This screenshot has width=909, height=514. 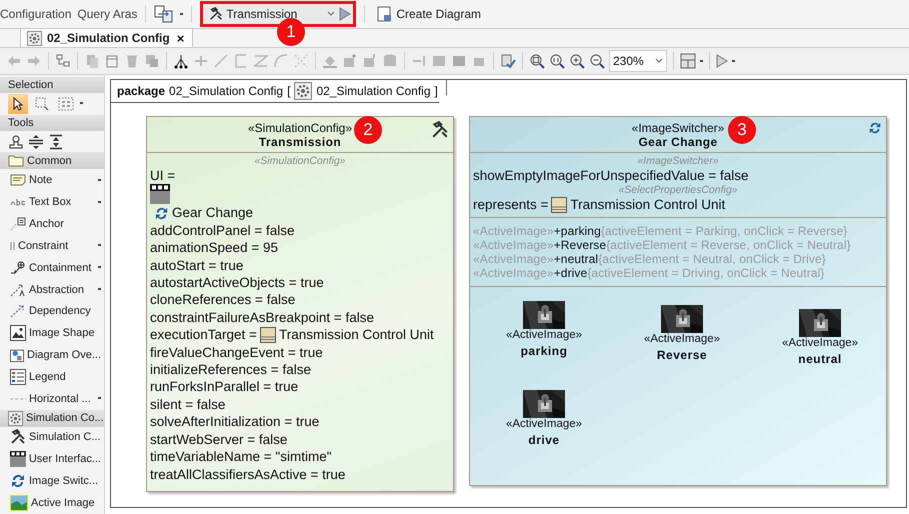 What do you see at coordinates (36, 14) in the screenshot?
I see `menu-item: Configuration` at bounding box center [36, 14].